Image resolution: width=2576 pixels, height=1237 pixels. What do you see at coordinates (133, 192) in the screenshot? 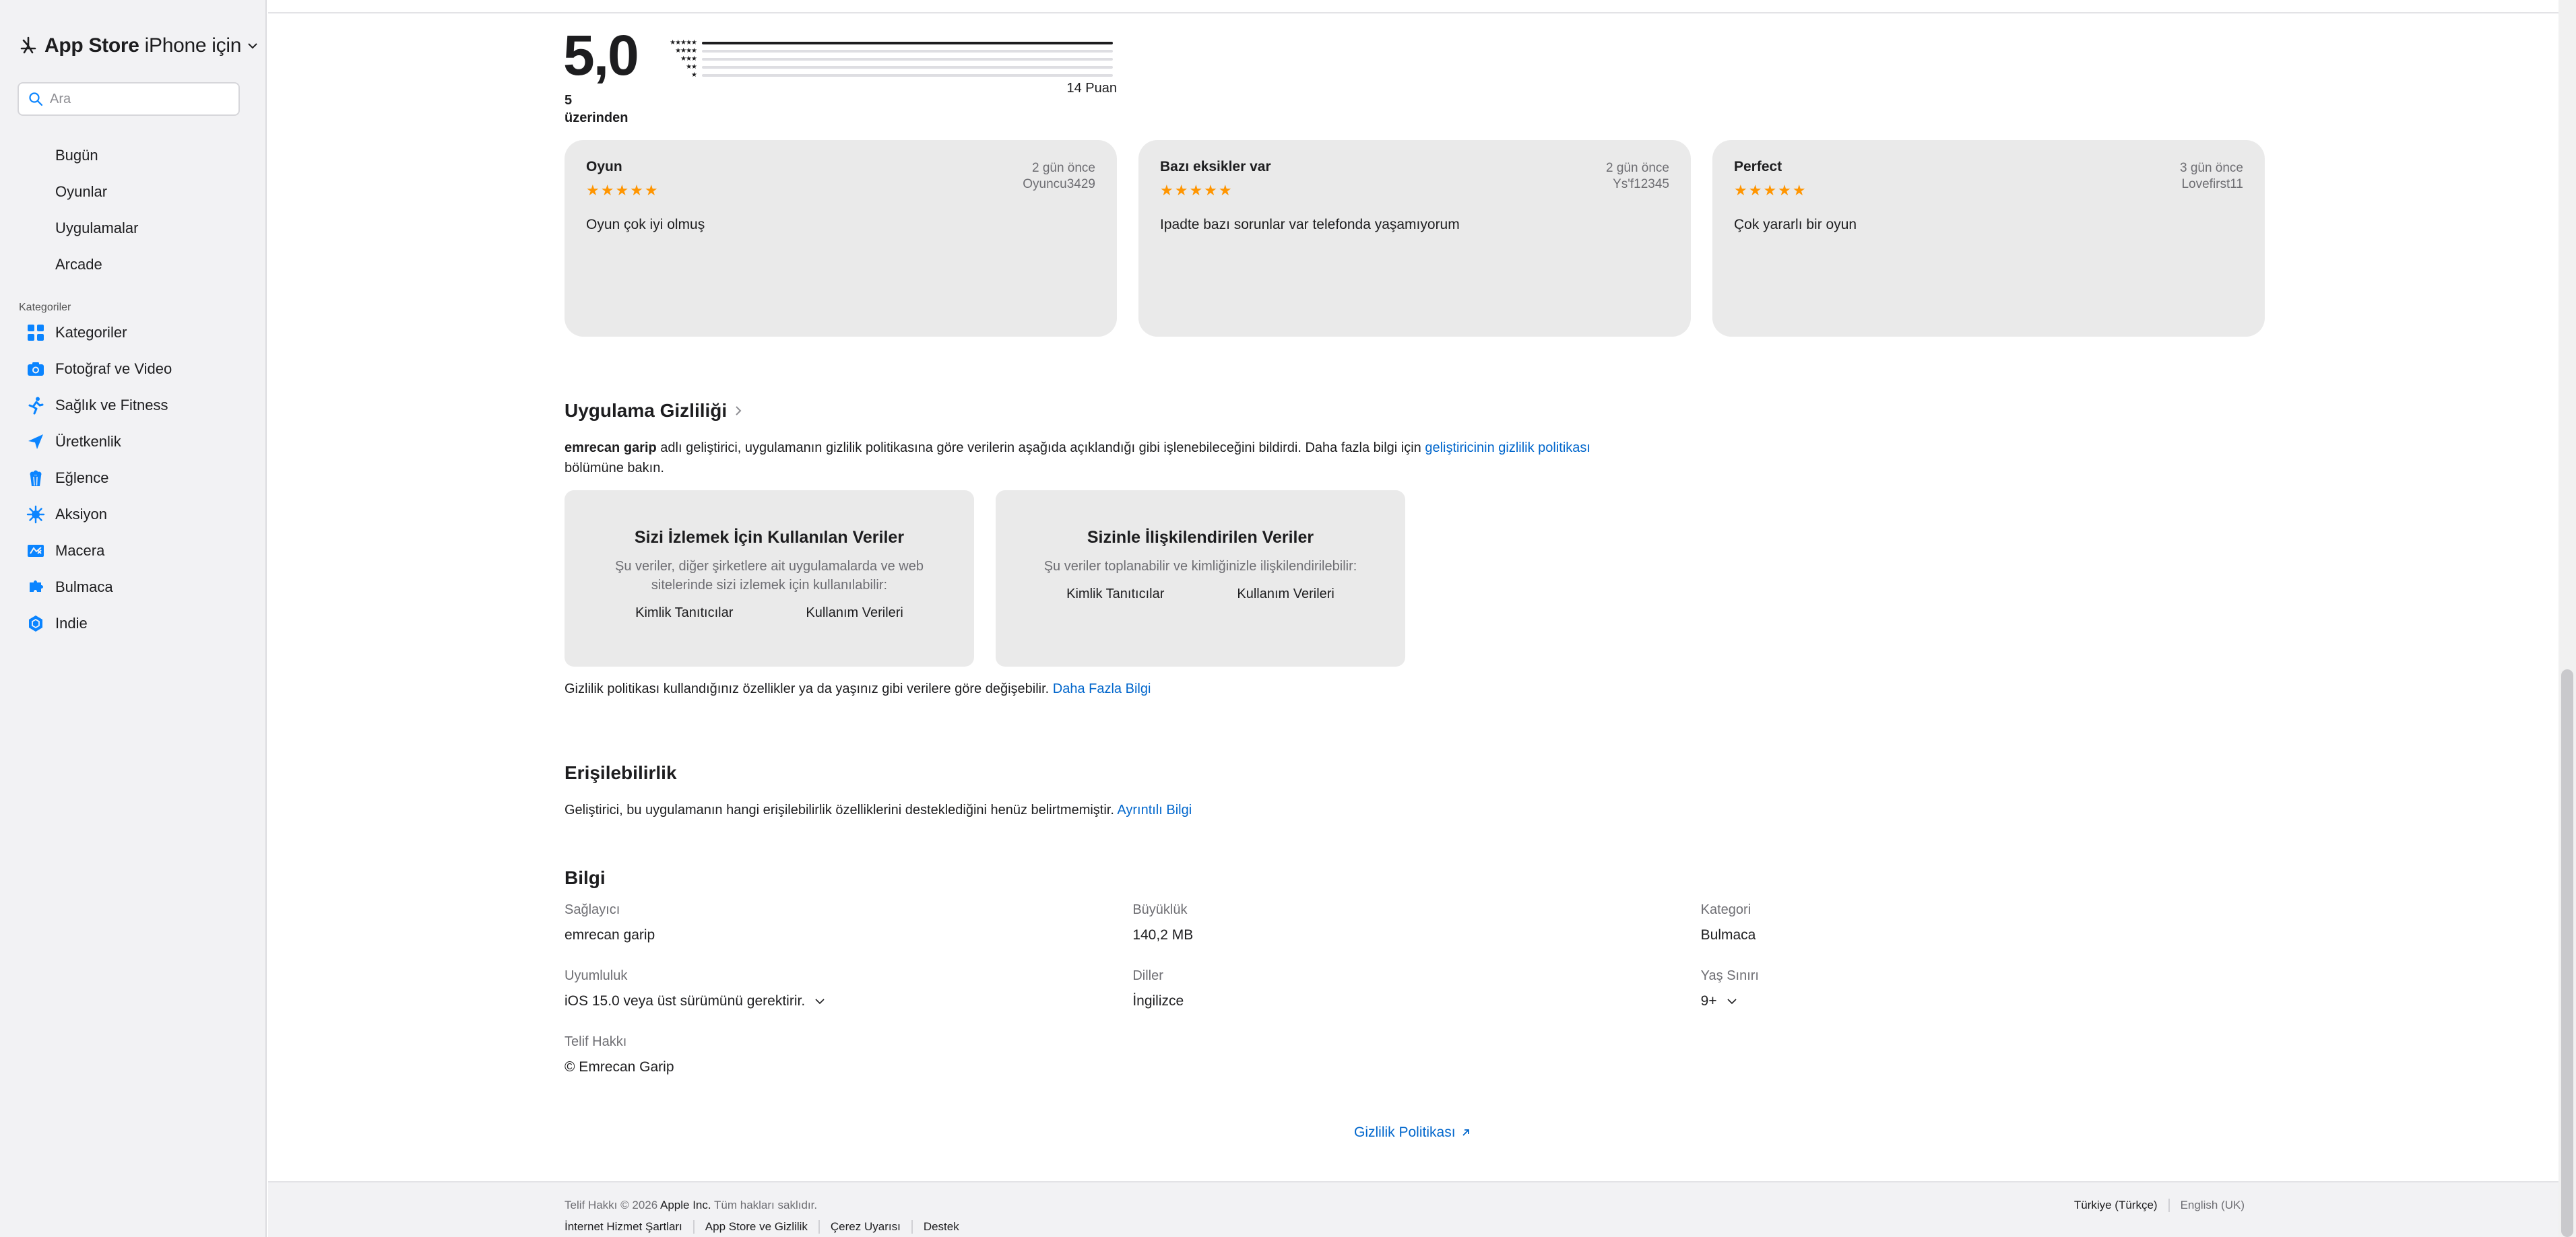
I see `nav-item-games: Oyunlar` at bounding box center [133, 192].